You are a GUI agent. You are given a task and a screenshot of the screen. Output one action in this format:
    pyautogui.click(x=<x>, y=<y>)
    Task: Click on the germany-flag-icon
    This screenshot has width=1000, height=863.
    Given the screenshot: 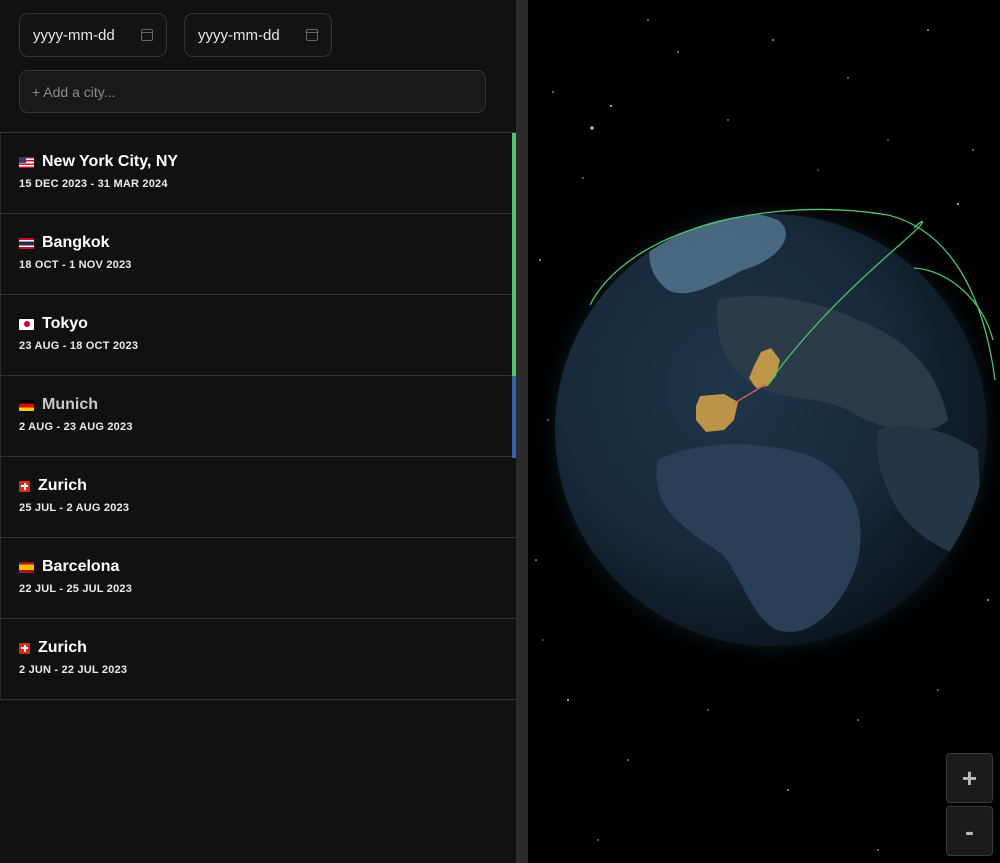 What is the action you would take?
    pyautogui.click(x=26, y=405)
    